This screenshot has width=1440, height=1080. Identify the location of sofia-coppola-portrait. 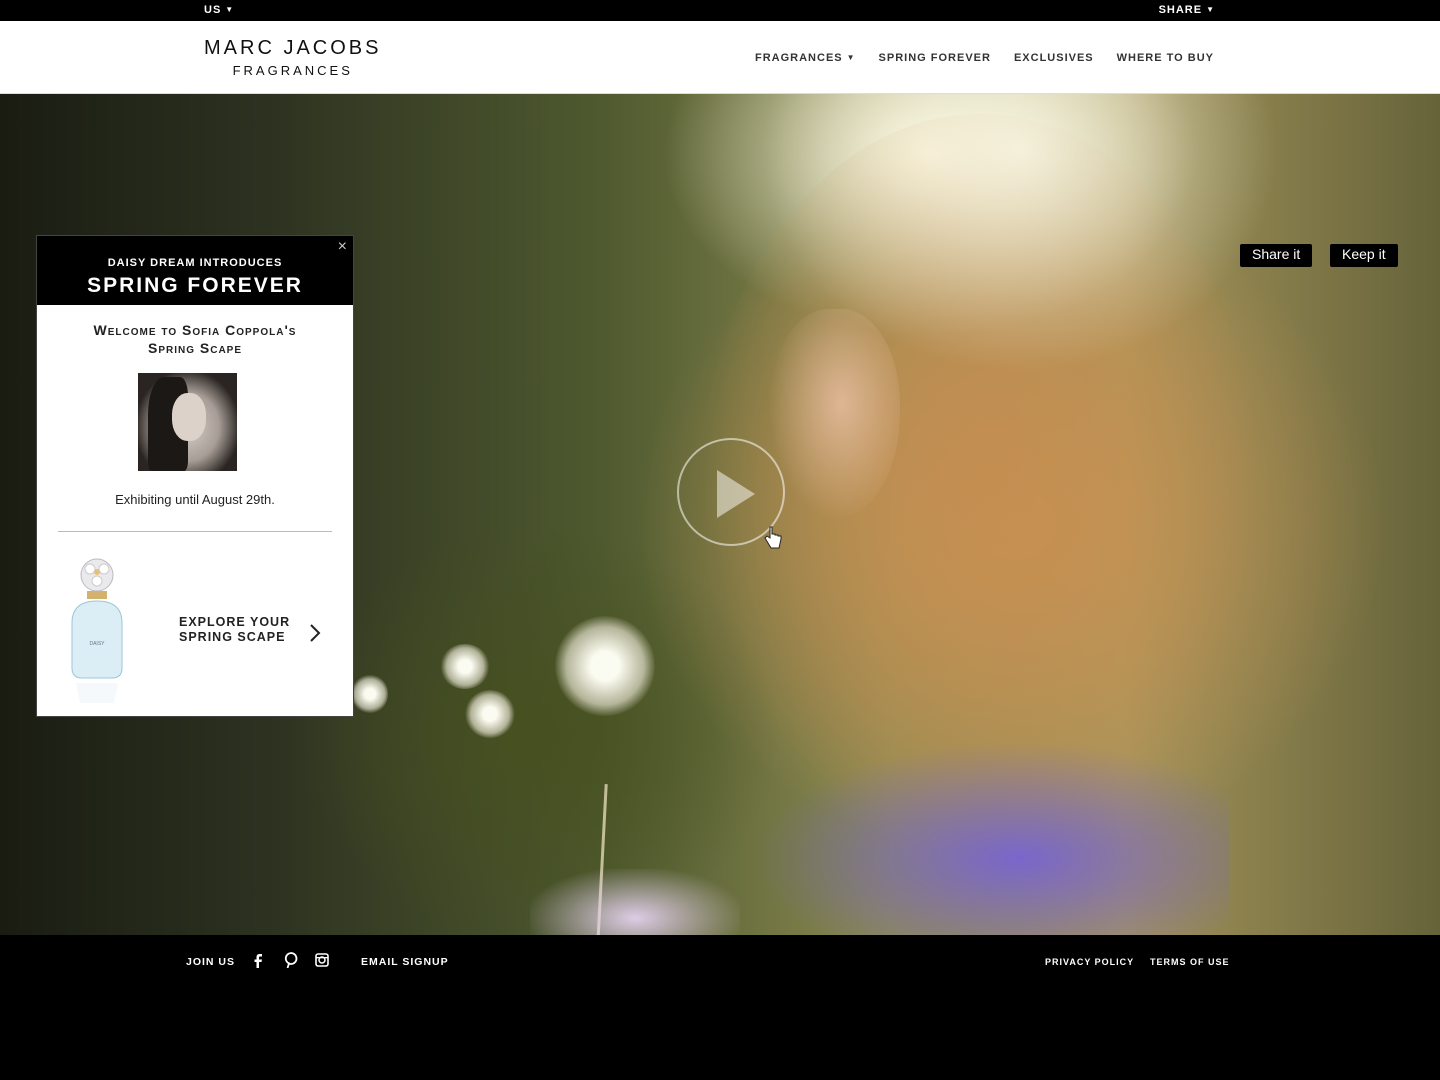
(187, 422).